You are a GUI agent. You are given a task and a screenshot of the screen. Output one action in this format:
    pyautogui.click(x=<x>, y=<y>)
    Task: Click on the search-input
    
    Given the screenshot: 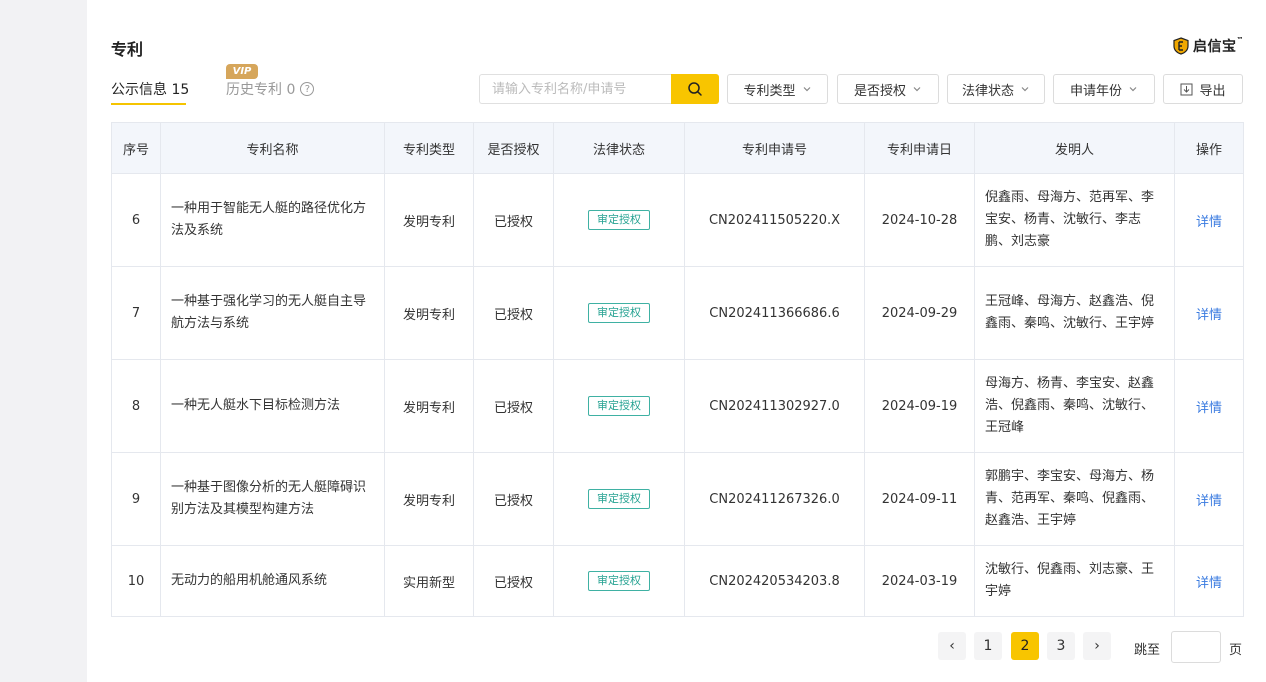 What is the action you would take?
    pyautogui.click(x=575, y=89)
    